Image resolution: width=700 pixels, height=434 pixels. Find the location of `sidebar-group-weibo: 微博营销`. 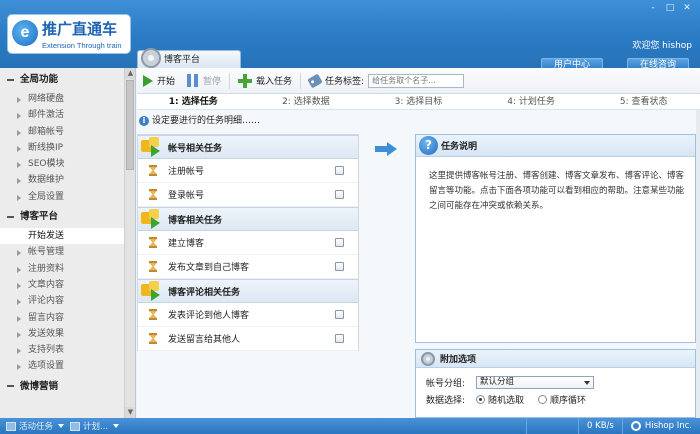

sidebar-group-weibo: 微博营销 is located at coordinates (62, 386).